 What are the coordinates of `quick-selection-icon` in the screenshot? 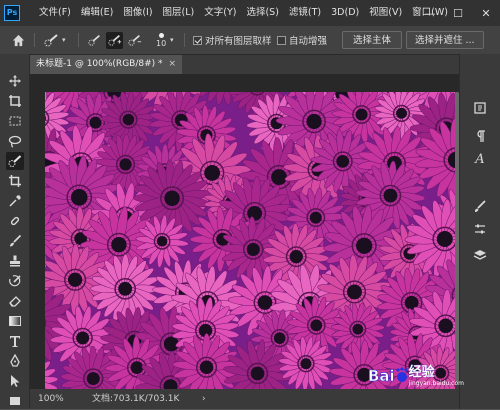 It's located at (15, 161).